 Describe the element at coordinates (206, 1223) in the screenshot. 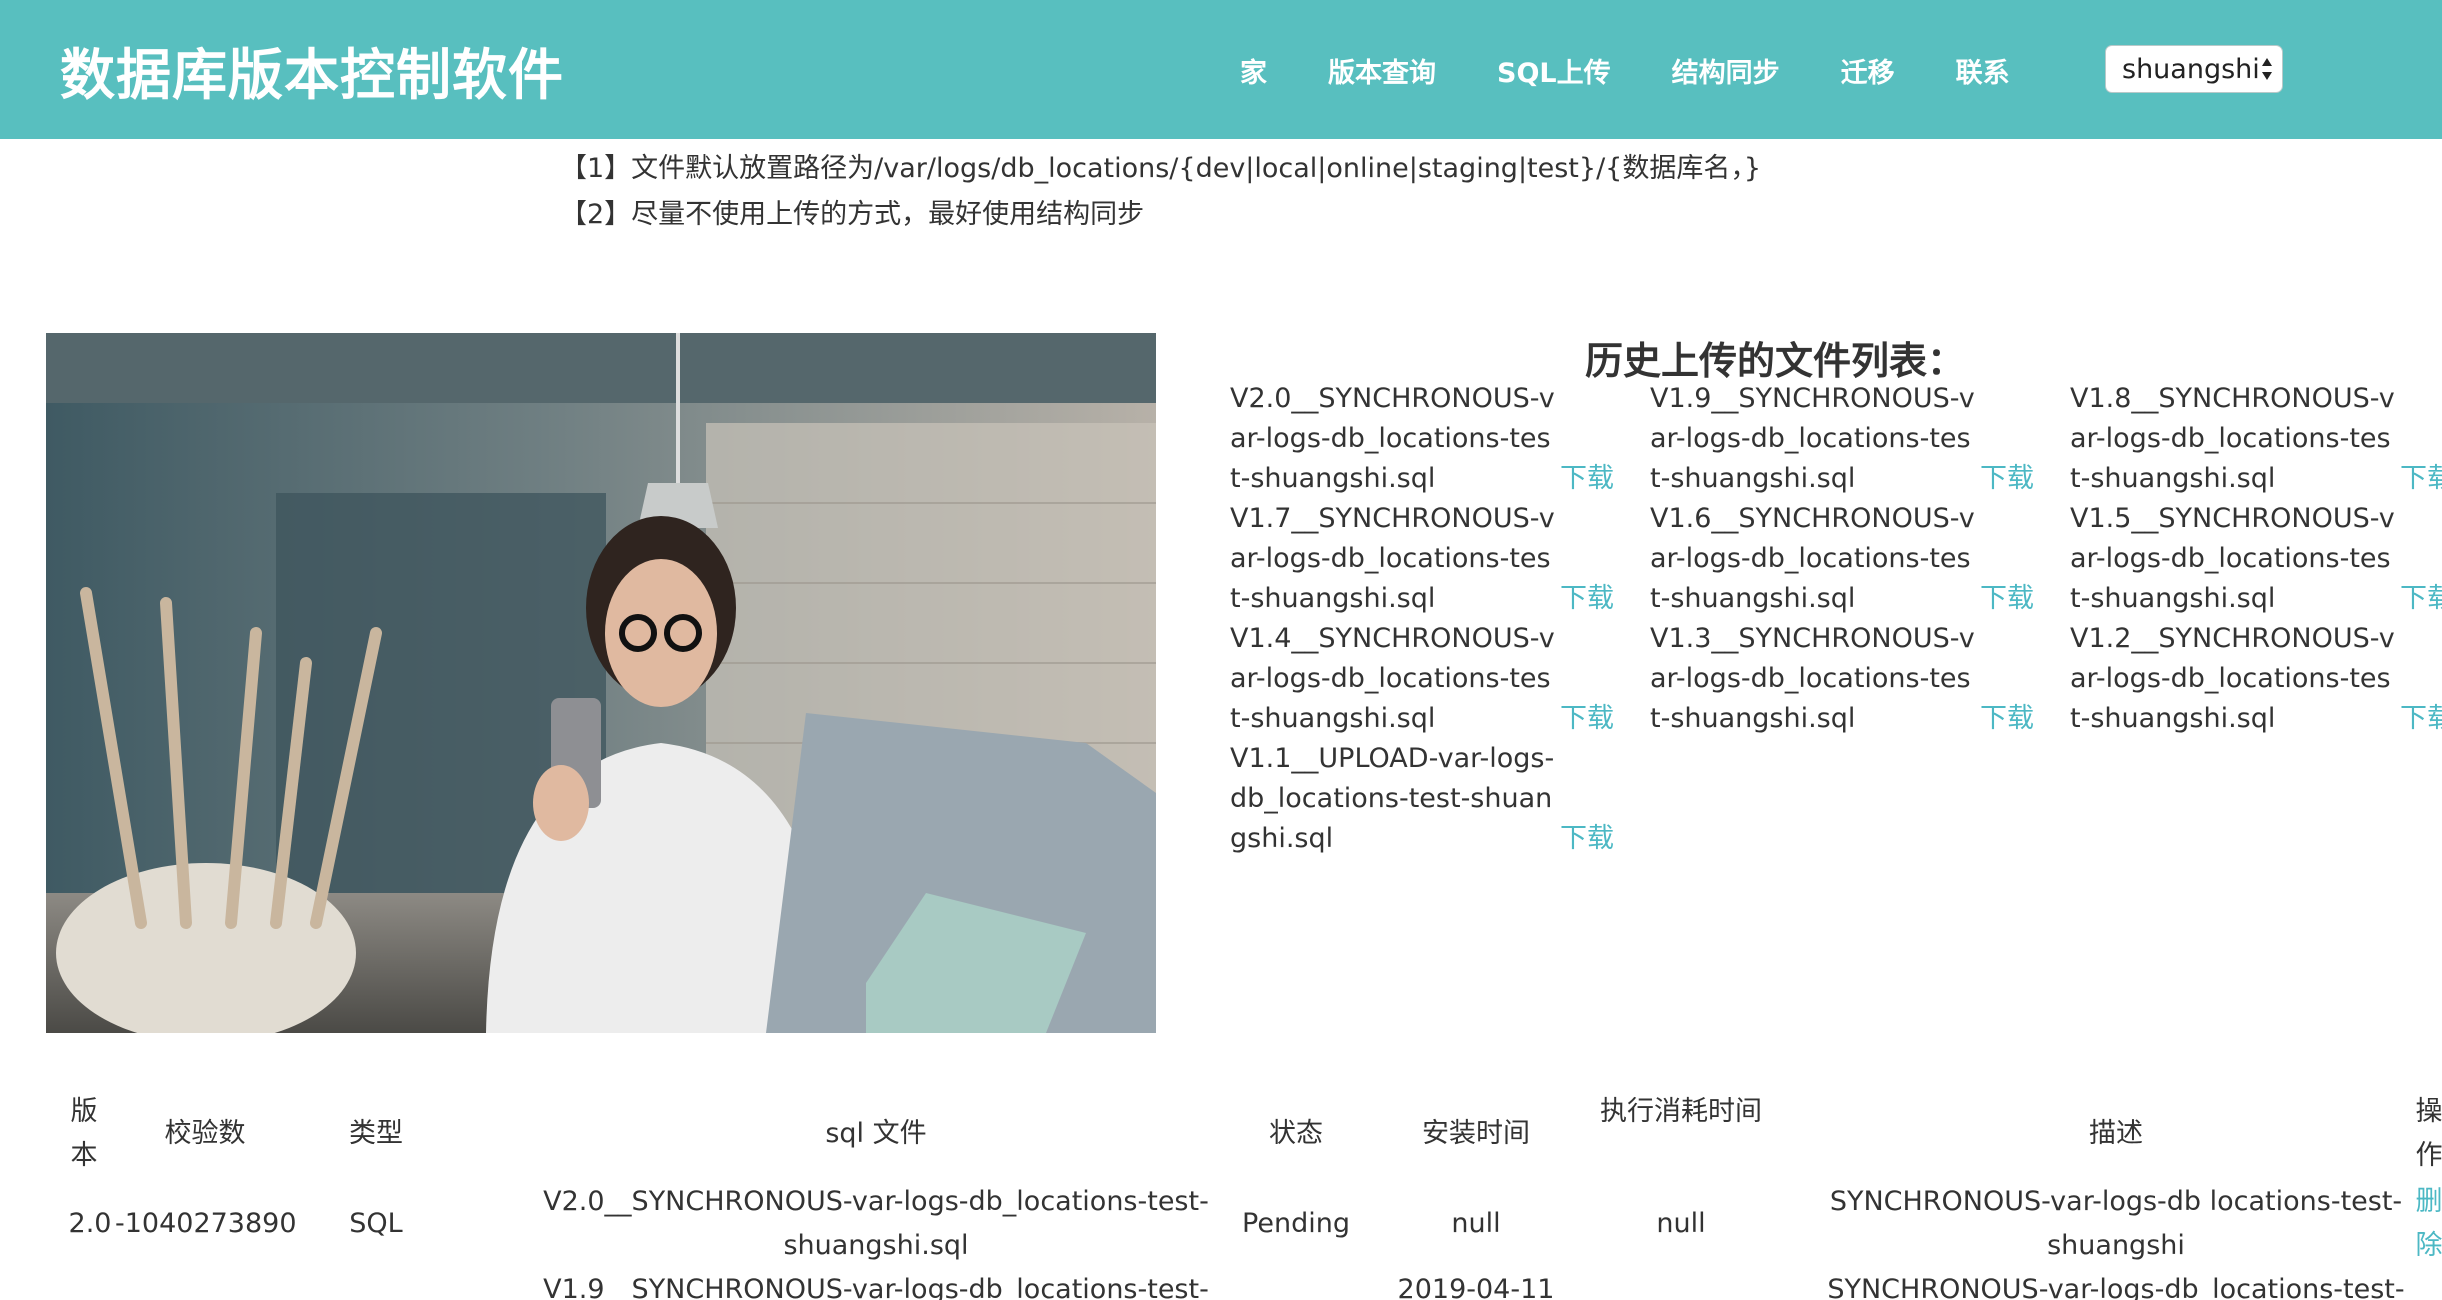

I see `cell-checksum: -1040273890` at that location.